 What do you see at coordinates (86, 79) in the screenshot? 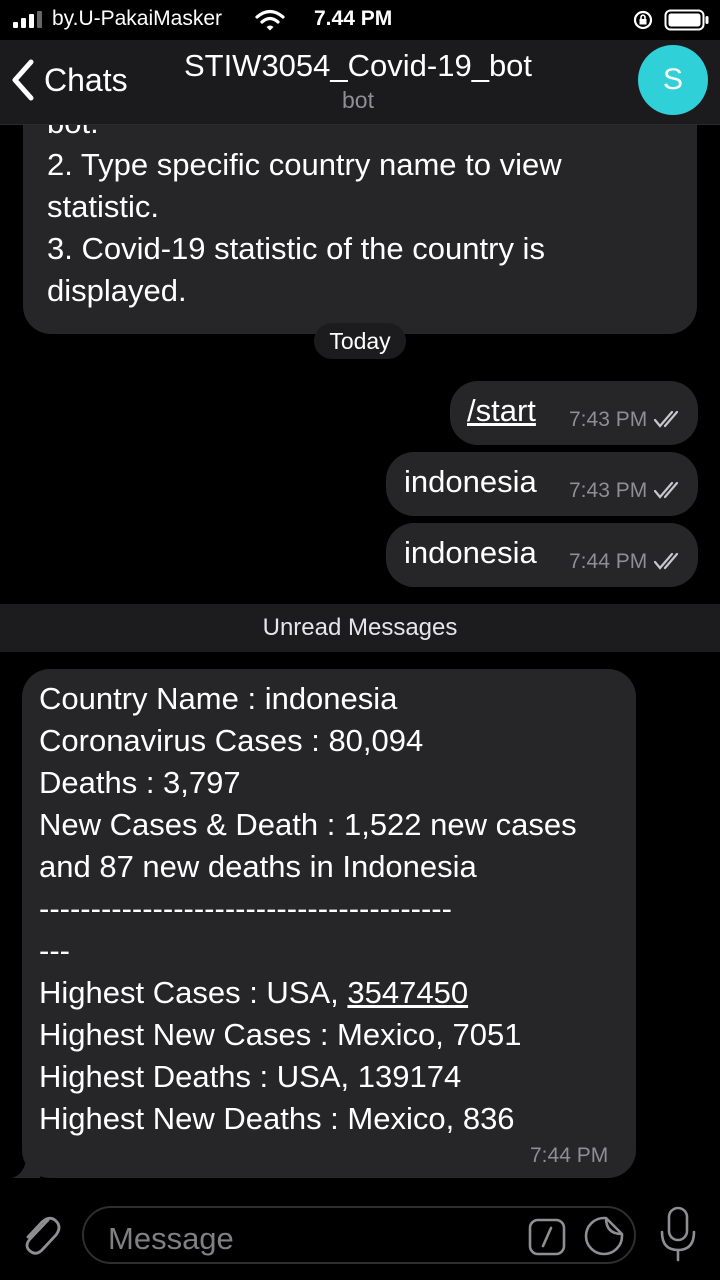
I see `back-label: Chats` at bounding box center [86, 79].